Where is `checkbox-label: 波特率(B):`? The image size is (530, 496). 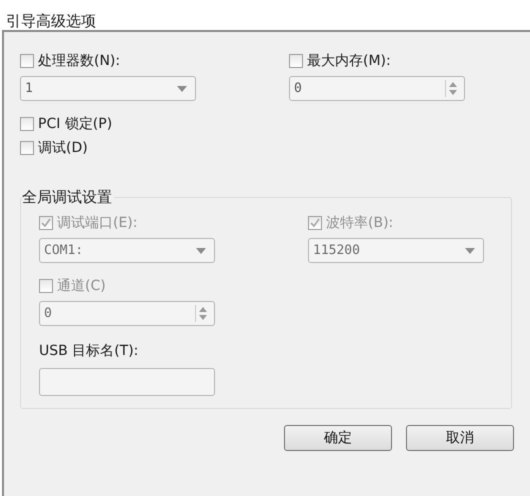
checkbox-label: 波特率(B): is located at coordinates (360, 223).